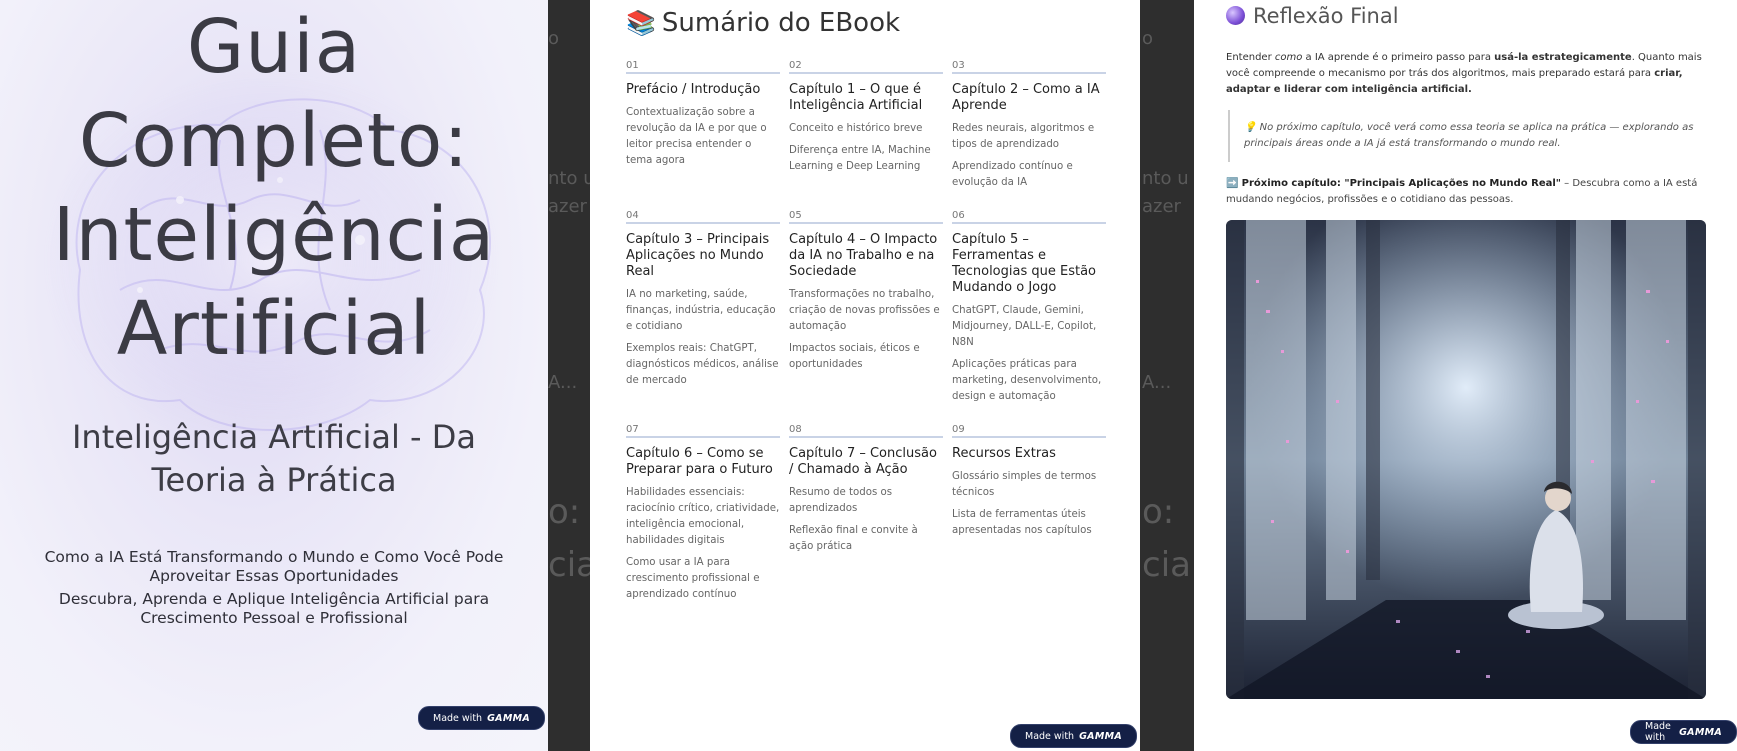 The image size is (1737, 751). I want to click on toc-title-text: Sumário do EBook, so click(781, 23).